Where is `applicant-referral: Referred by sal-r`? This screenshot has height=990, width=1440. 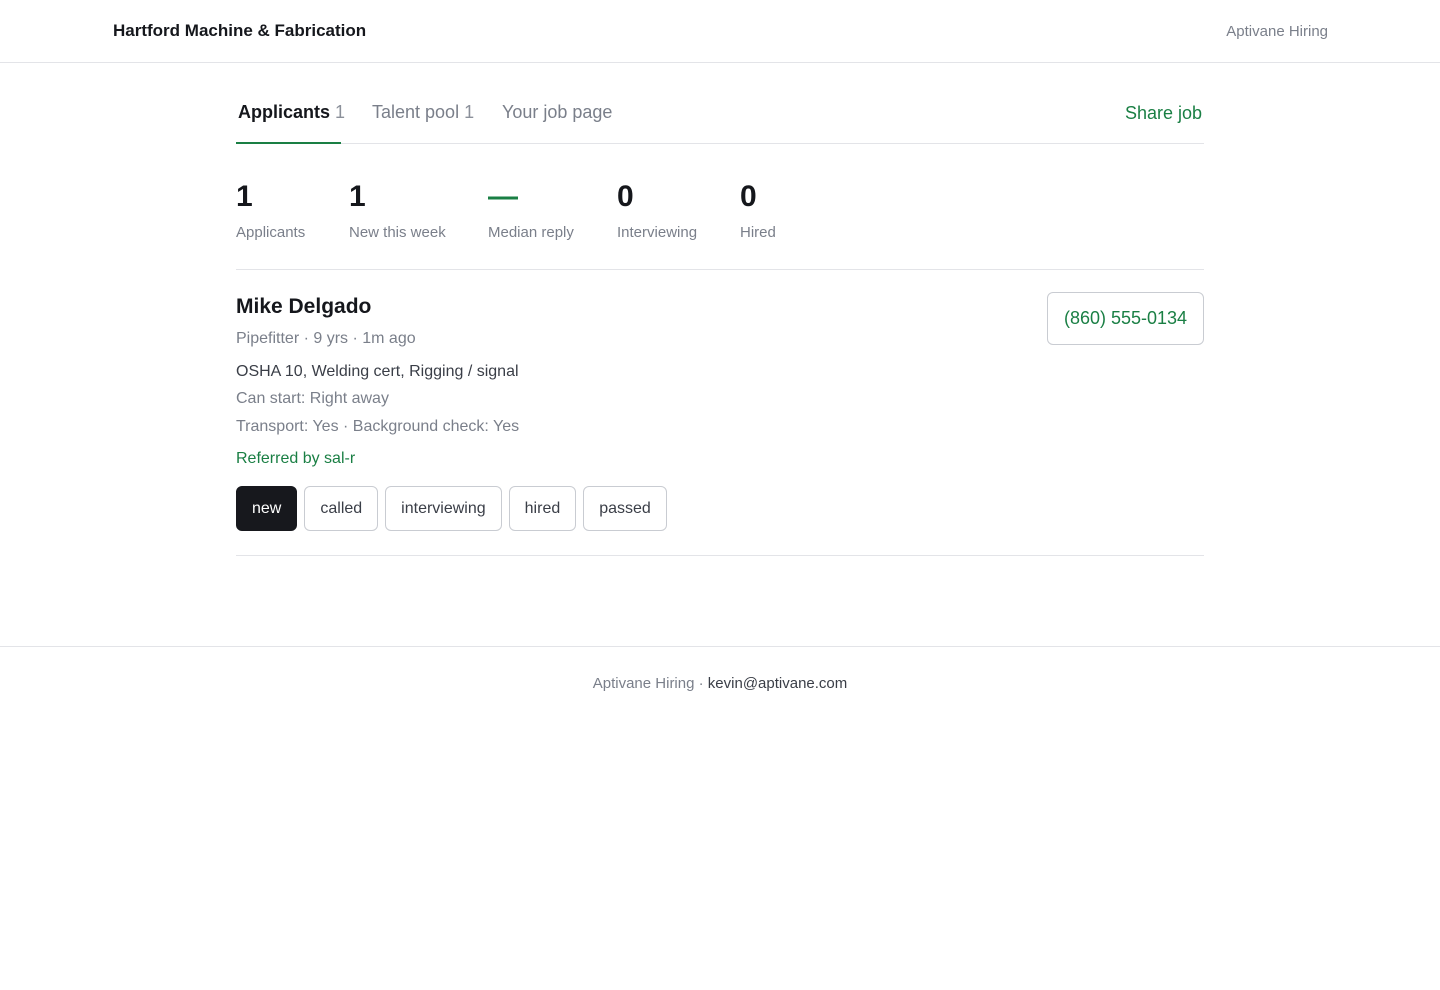
applicant-referral: Referred by sal-r is located at coordinates (296, 458).